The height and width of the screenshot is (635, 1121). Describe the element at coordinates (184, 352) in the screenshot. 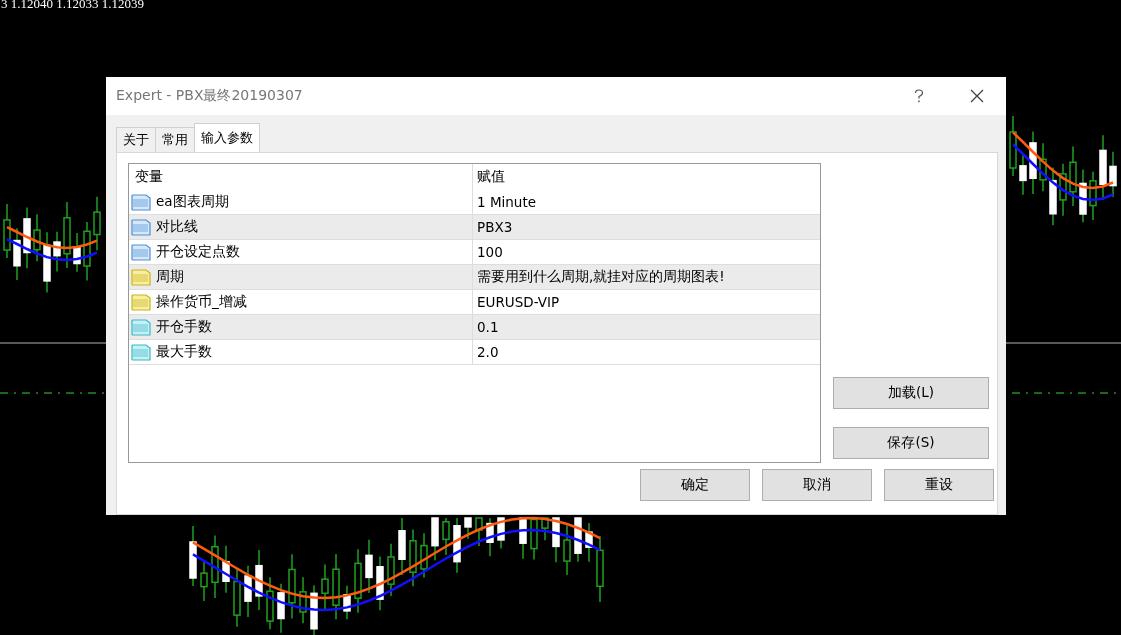

I see `parameter-name: 最大手数` at that location.